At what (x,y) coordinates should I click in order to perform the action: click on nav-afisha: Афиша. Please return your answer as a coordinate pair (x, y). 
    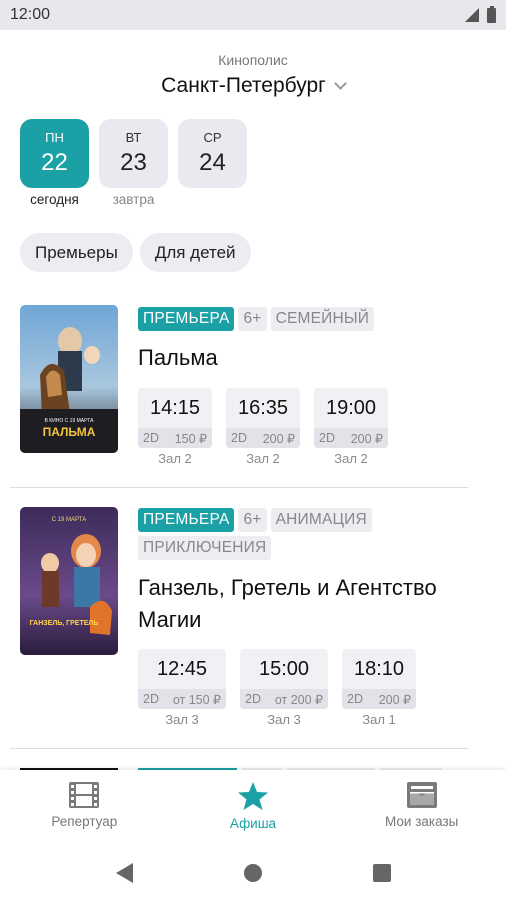
    Looking at the image, I should click on (253, 808).